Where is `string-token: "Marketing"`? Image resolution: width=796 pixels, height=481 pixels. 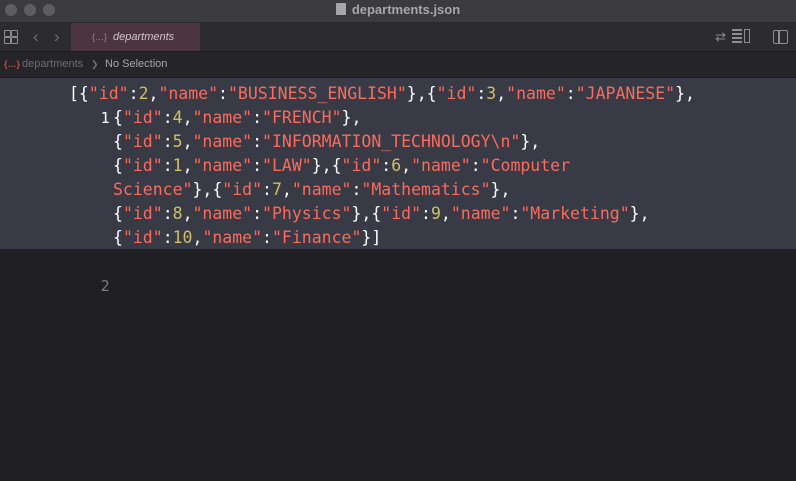 string-token: "Marketing" is located at coordinates (575, 213).